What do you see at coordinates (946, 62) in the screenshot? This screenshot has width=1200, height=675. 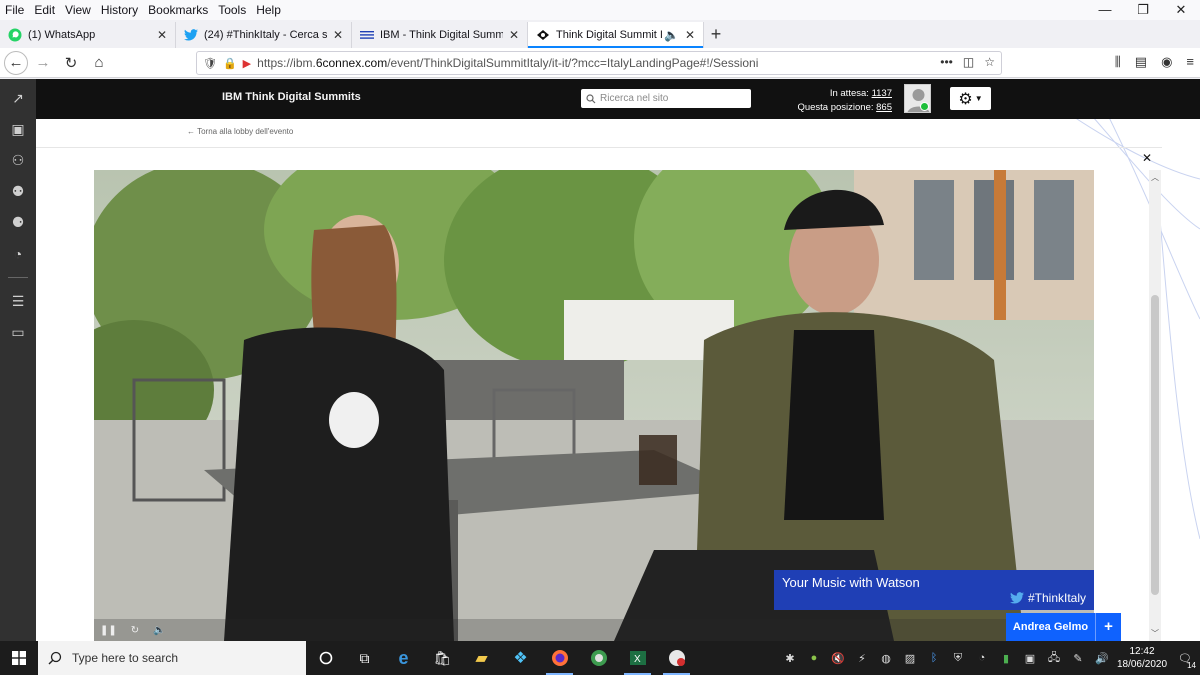 I see `page-actions-icon: •••` at bounding box center [946, 62].